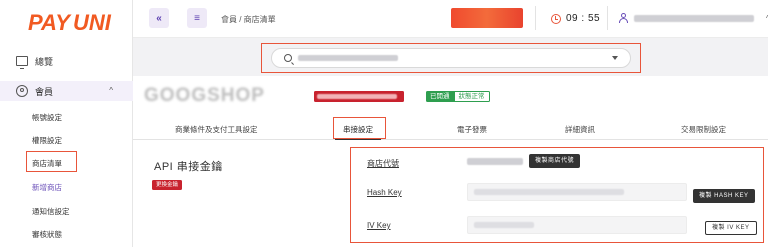  Describe the element at coordinates (204, 95) in the screenshot. I see `store-name-redacted: GOOGSHOP` at that location.